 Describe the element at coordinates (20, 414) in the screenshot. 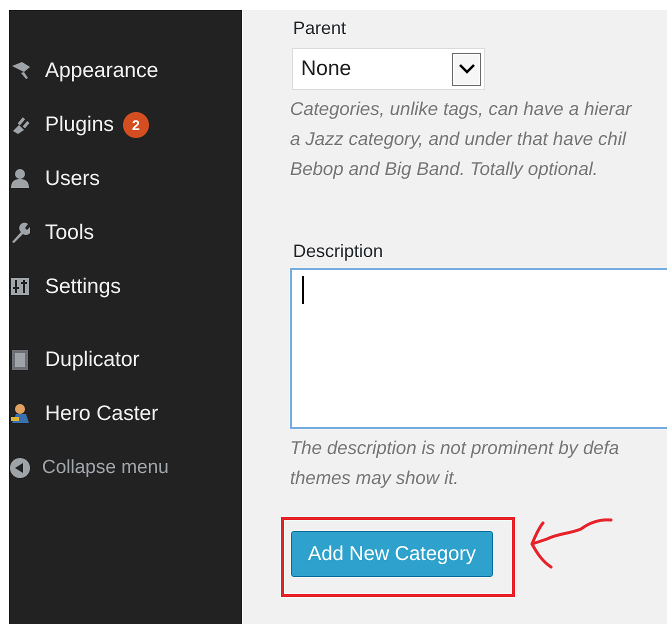

I see `figure-icon` at that location.